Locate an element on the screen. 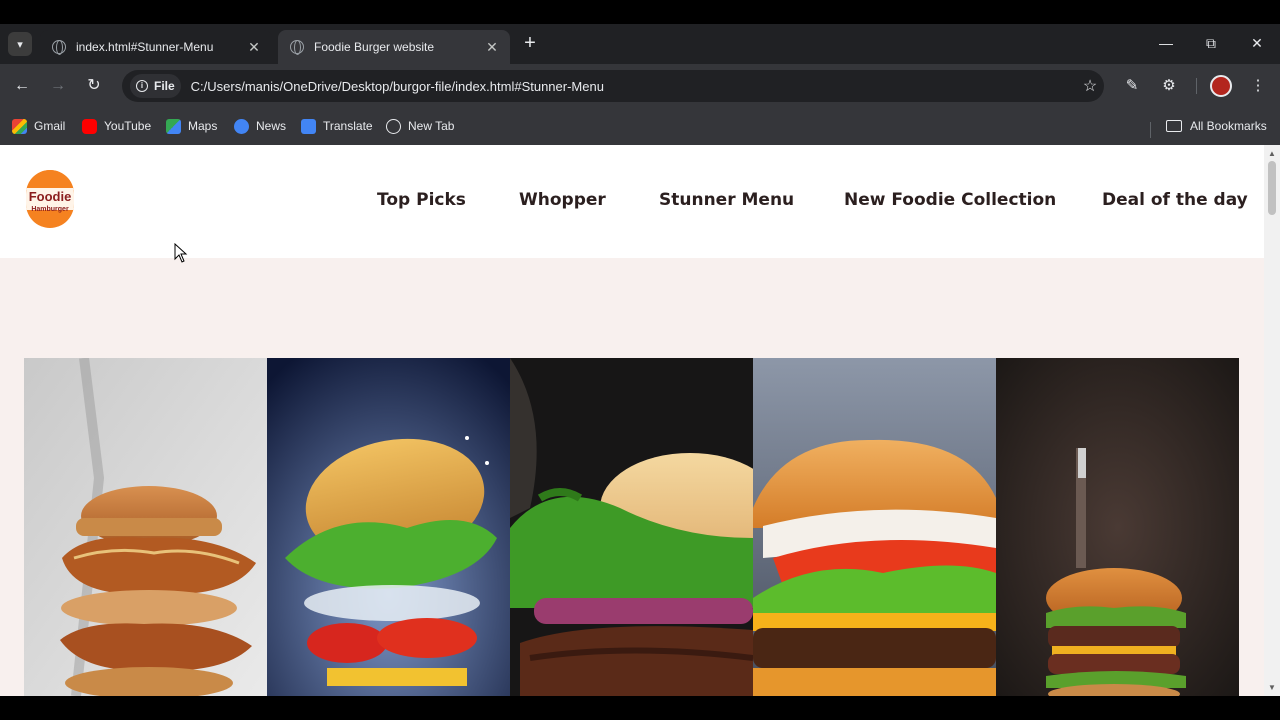 The image size is (1280, 720). restore-button: ⧉ is located at coordinates (1211, 43).